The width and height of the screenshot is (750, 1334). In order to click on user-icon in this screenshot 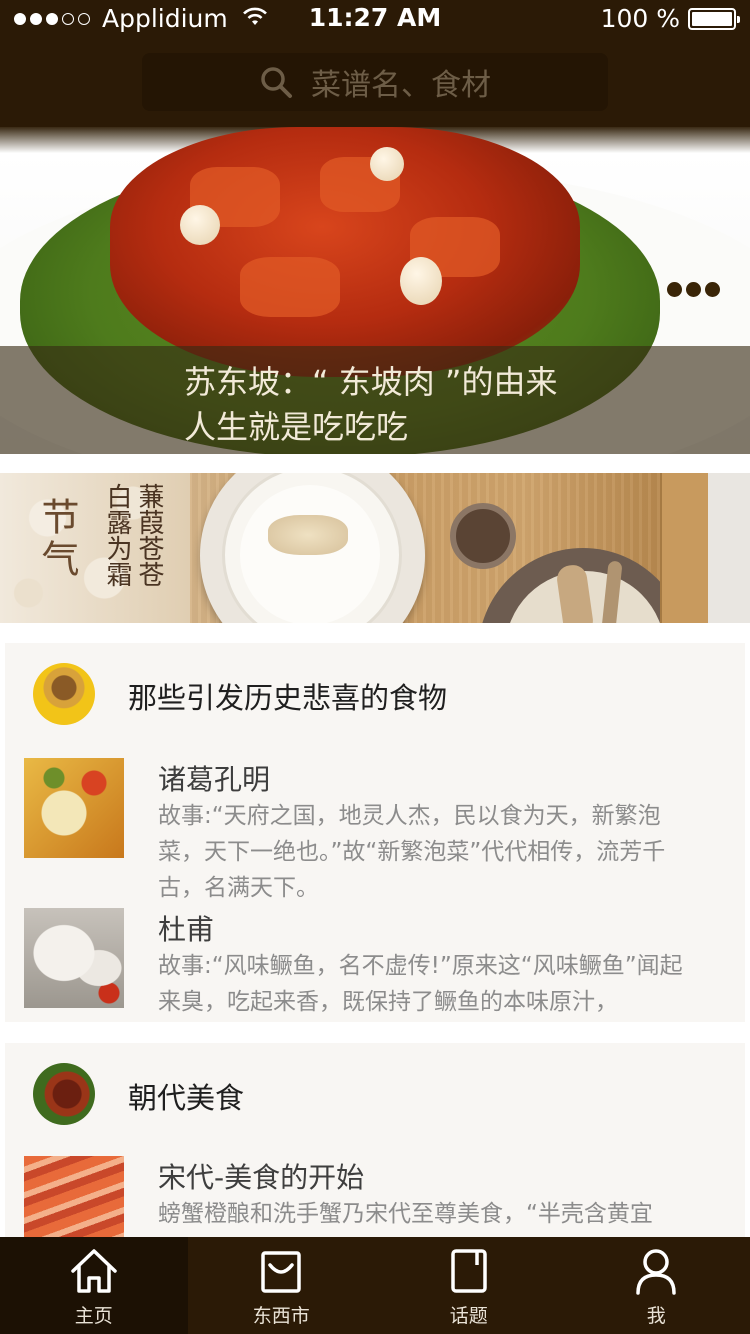, I will do `click(656, 1272)`.